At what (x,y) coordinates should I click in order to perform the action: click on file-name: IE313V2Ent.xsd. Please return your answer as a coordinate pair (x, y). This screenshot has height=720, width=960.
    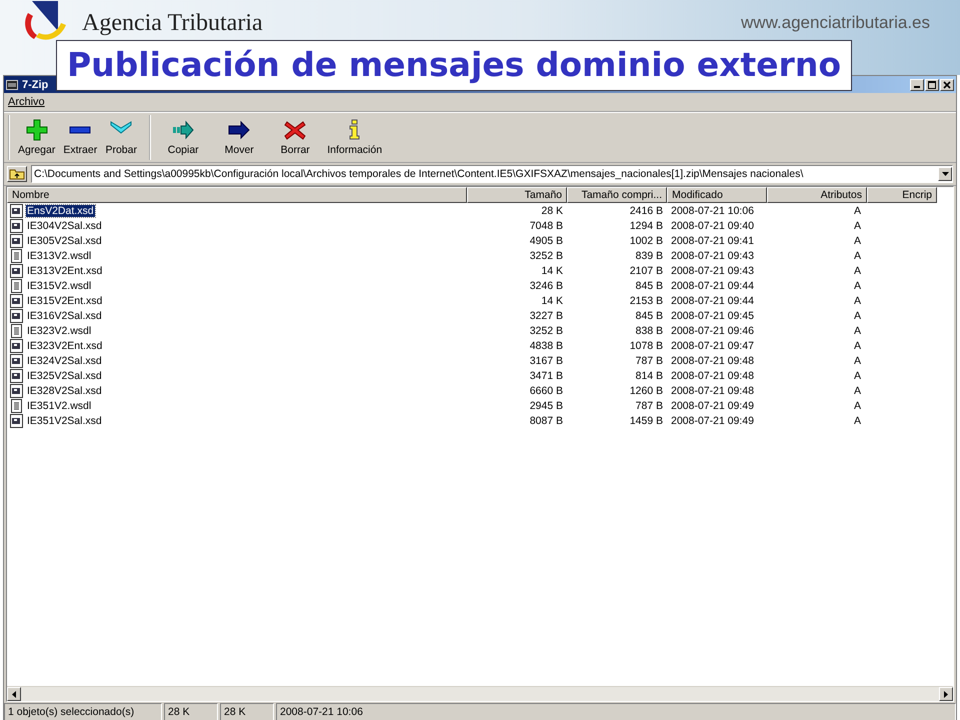
    Looking at the image, I should click on (65, 270).